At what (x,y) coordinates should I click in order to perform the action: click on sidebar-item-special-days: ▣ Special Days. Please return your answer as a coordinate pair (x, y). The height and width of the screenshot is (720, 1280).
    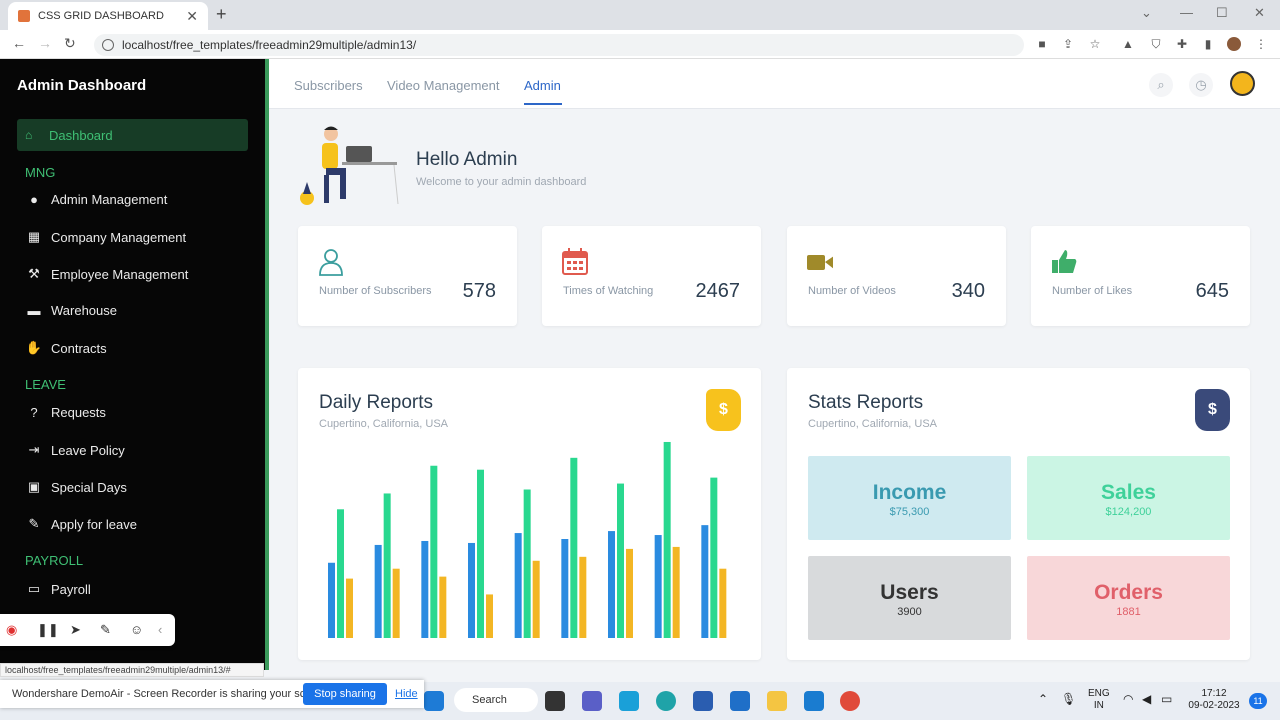
    Looking at the image, I should click on (76, 487).